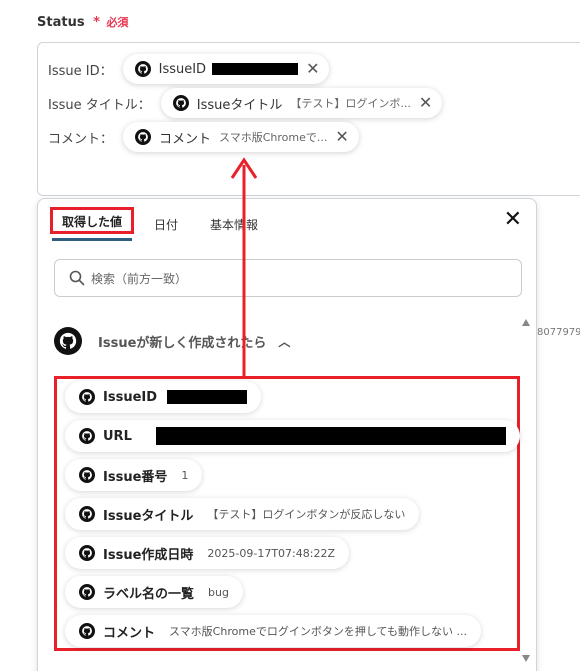 This screenshot has height=671, width=580. I want to click on item-label: ラベル名の一覧, so click(149, 594).